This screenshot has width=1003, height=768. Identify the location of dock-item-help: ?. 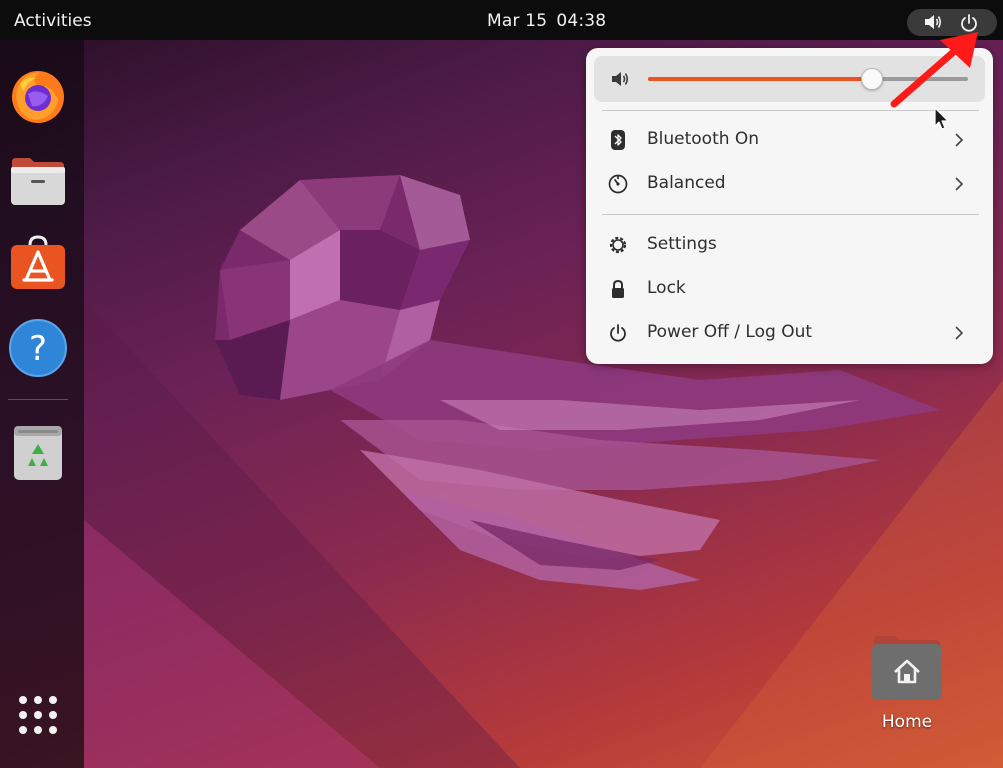
(38, 348).